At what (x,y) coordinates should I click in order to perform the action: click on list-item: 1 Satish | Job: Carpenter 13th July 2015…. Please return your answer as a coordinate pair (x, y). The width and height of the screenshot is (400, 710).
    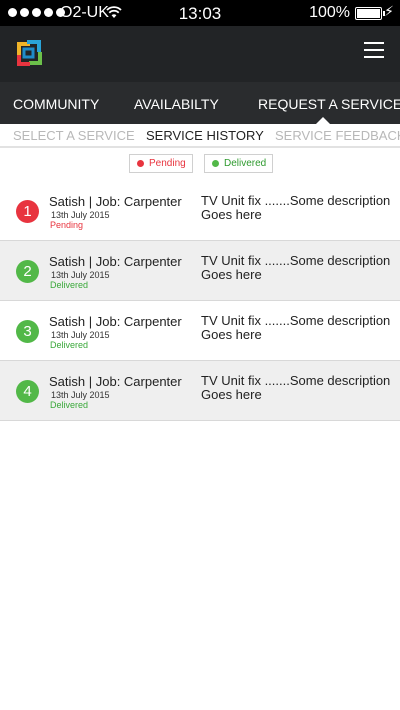
    Looking at the image, I should click on (200, 211).